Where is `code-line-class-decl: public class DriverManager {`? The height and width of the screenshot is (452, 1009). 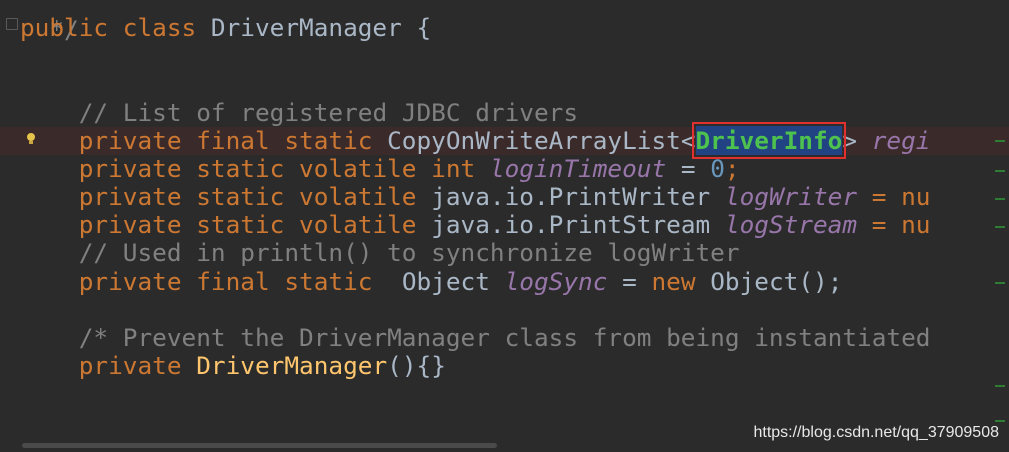
code-line-class-decl: public class DriverManager { is located at coordinates (225, 28).